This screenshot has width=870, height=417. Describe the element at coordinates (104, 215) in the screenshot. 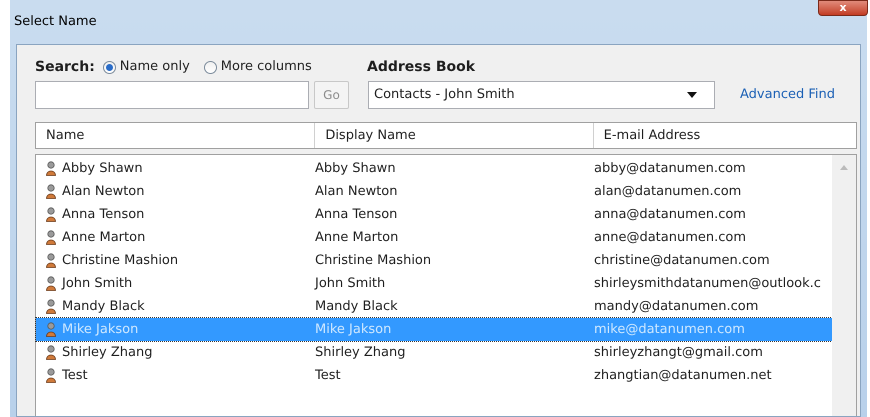

I see `contact-name: Anna Tenson` at that location.